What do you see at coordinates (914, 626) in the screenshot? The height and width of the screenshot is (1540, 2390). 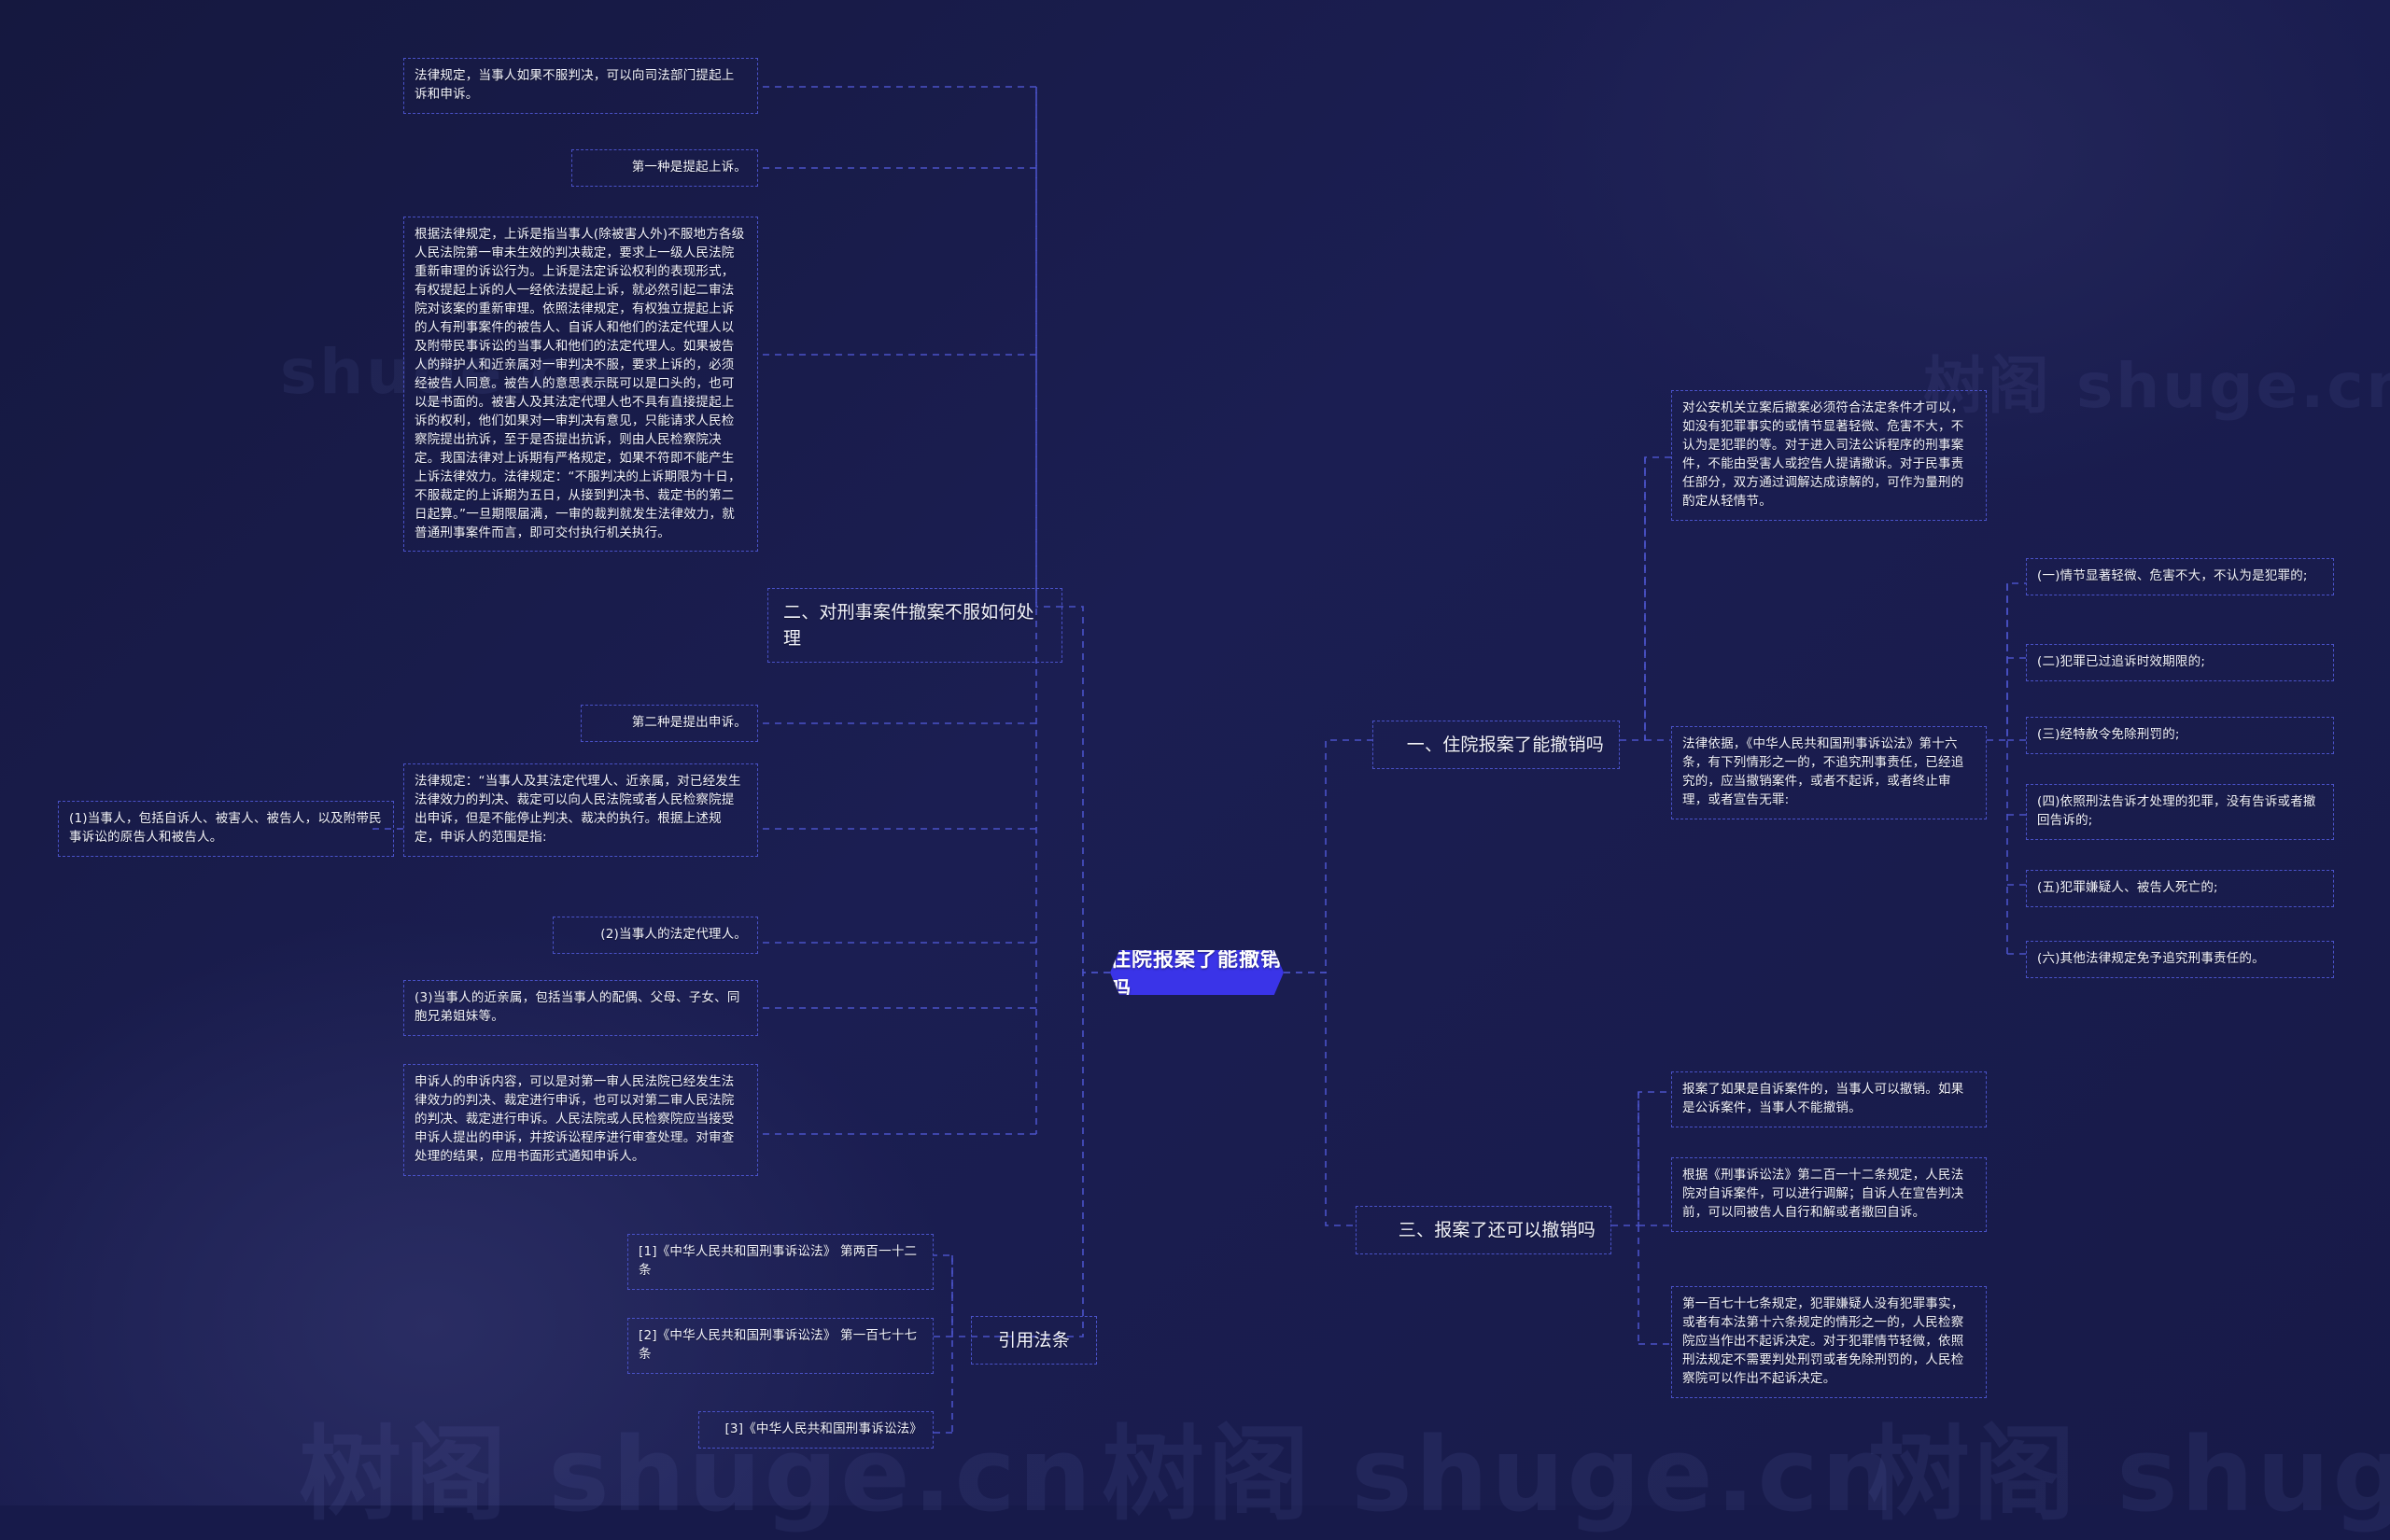 I see `branch-node-2: 二、对刑事案件撤案不服如何处理` at bounding box center [914, 626].